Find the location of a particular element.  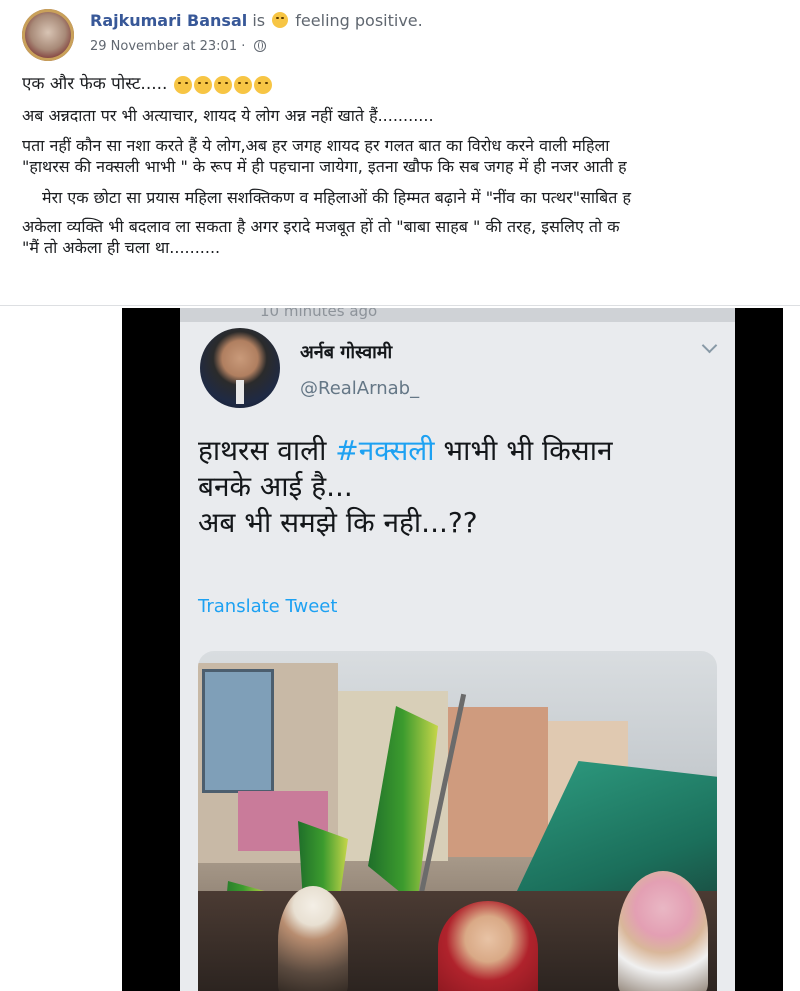

divider is located at coordinates (400, 305).